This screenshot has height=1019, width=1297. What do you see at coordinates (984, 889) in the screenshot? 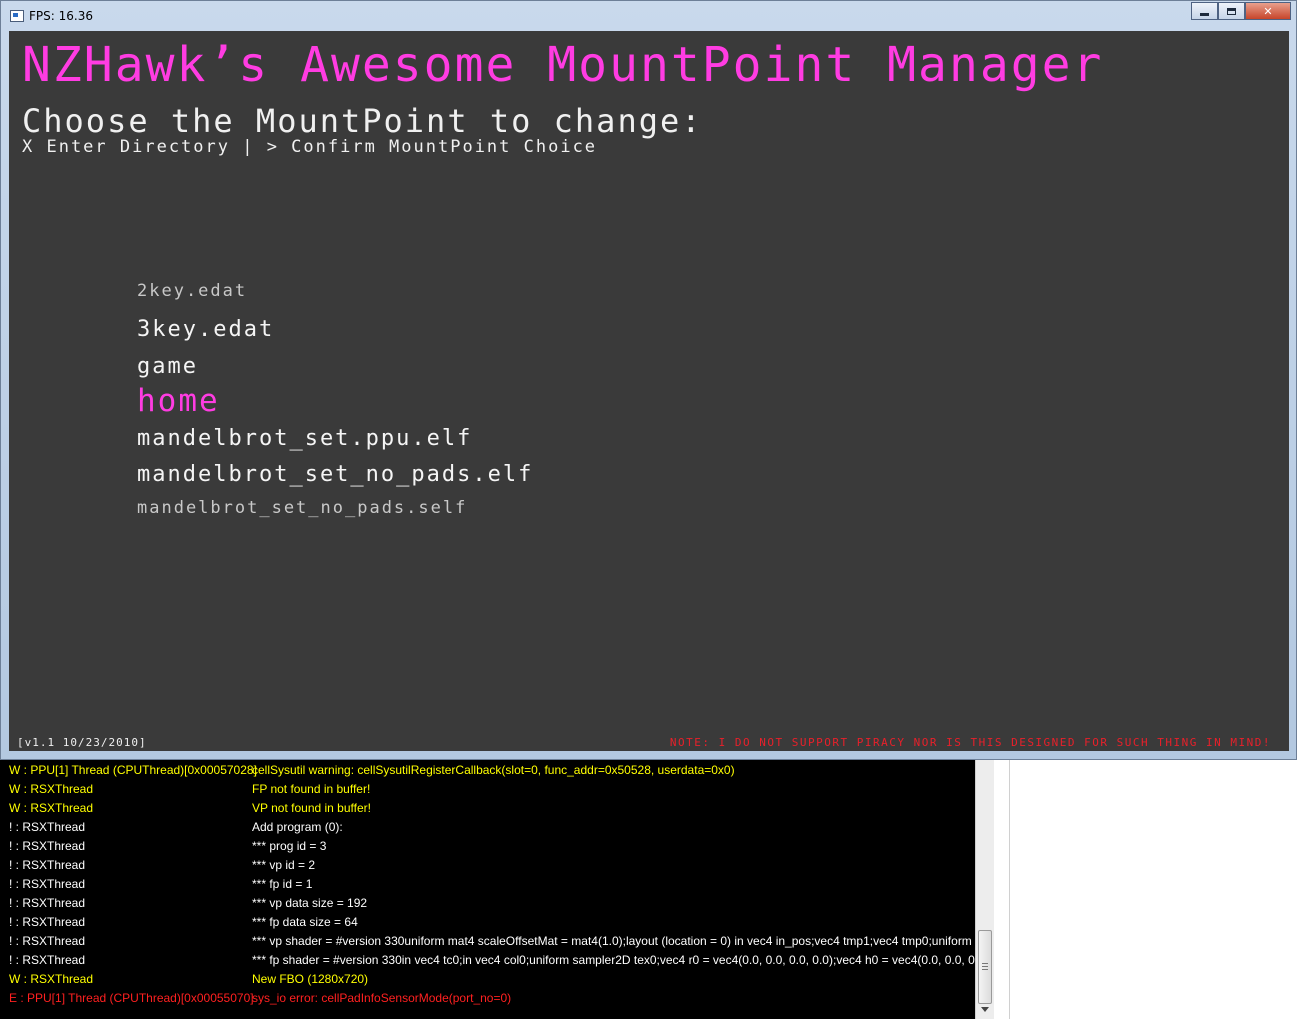
I see `log-scrollbar` at bounding box center [984, 889].